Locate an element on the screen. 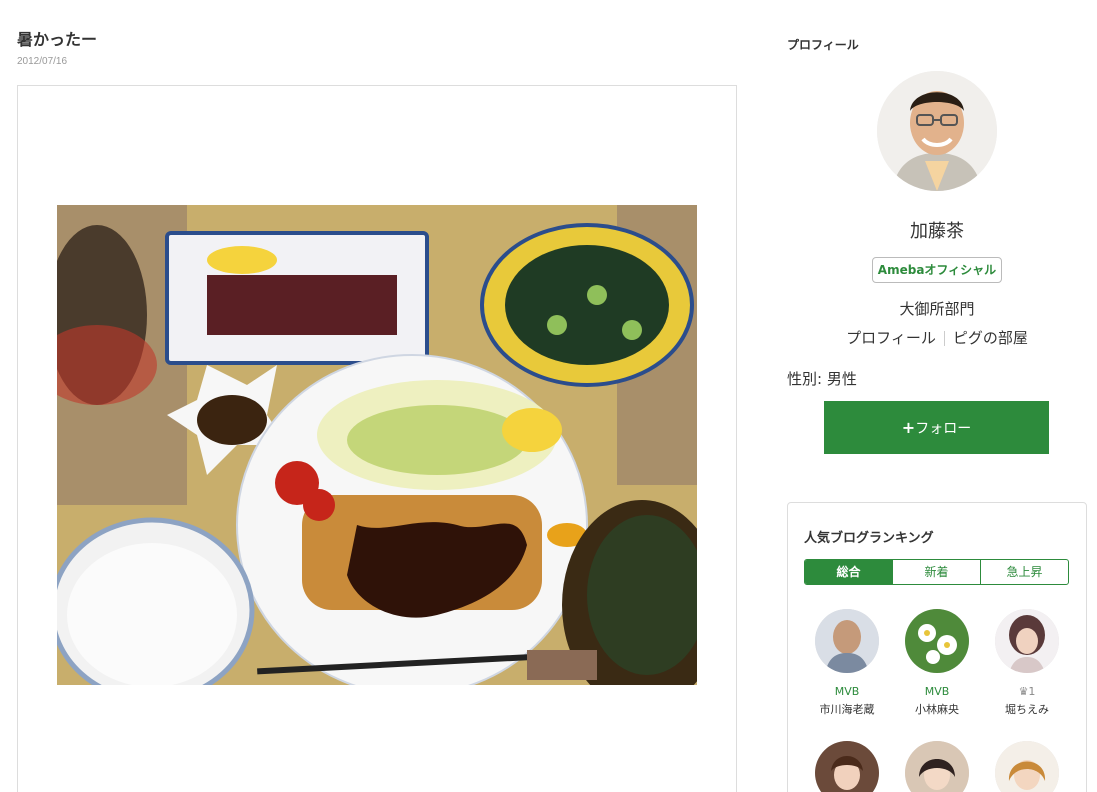  official-badge: Amebaオフィシャル is located at coordinates (937, 270).